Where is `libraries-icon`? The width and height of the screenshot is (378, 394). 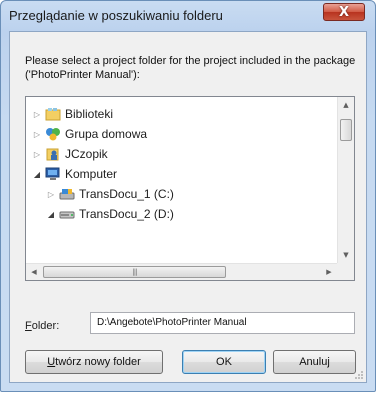
libraries-icon is located at coordinates (53, 114).